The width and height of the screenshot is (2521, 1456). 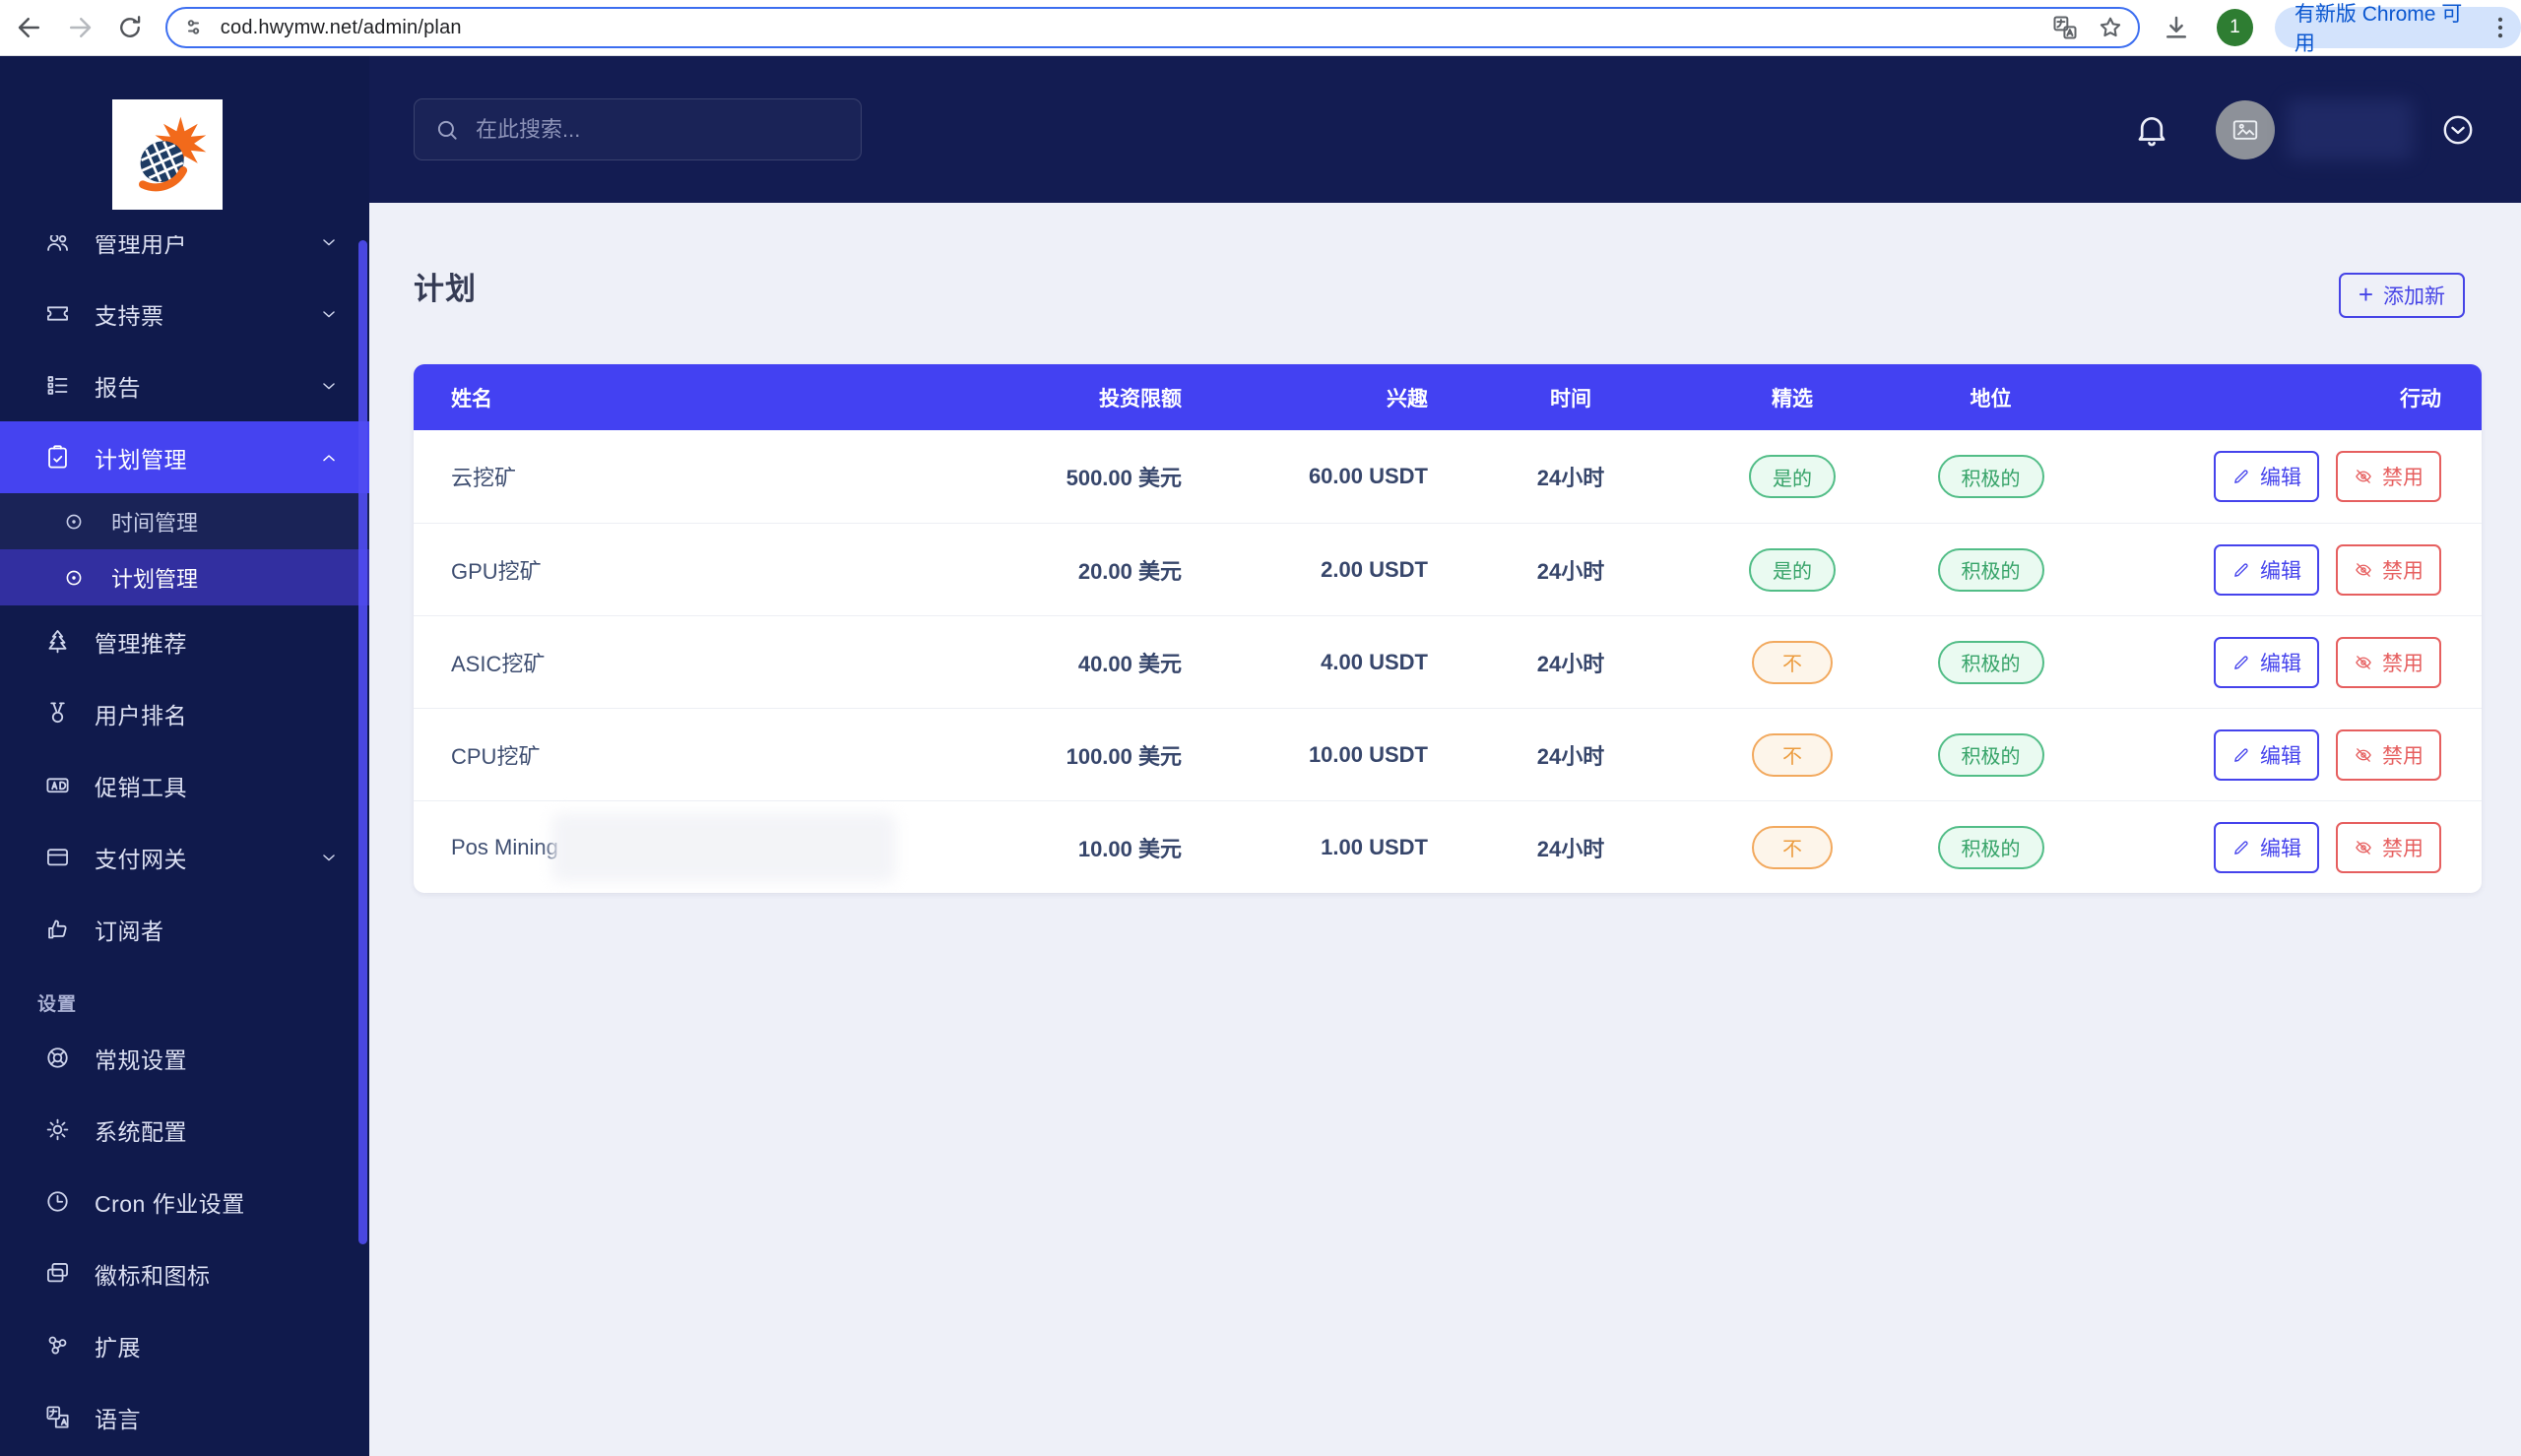 I want to click on clock-icon, so click(x=57, y=1201).